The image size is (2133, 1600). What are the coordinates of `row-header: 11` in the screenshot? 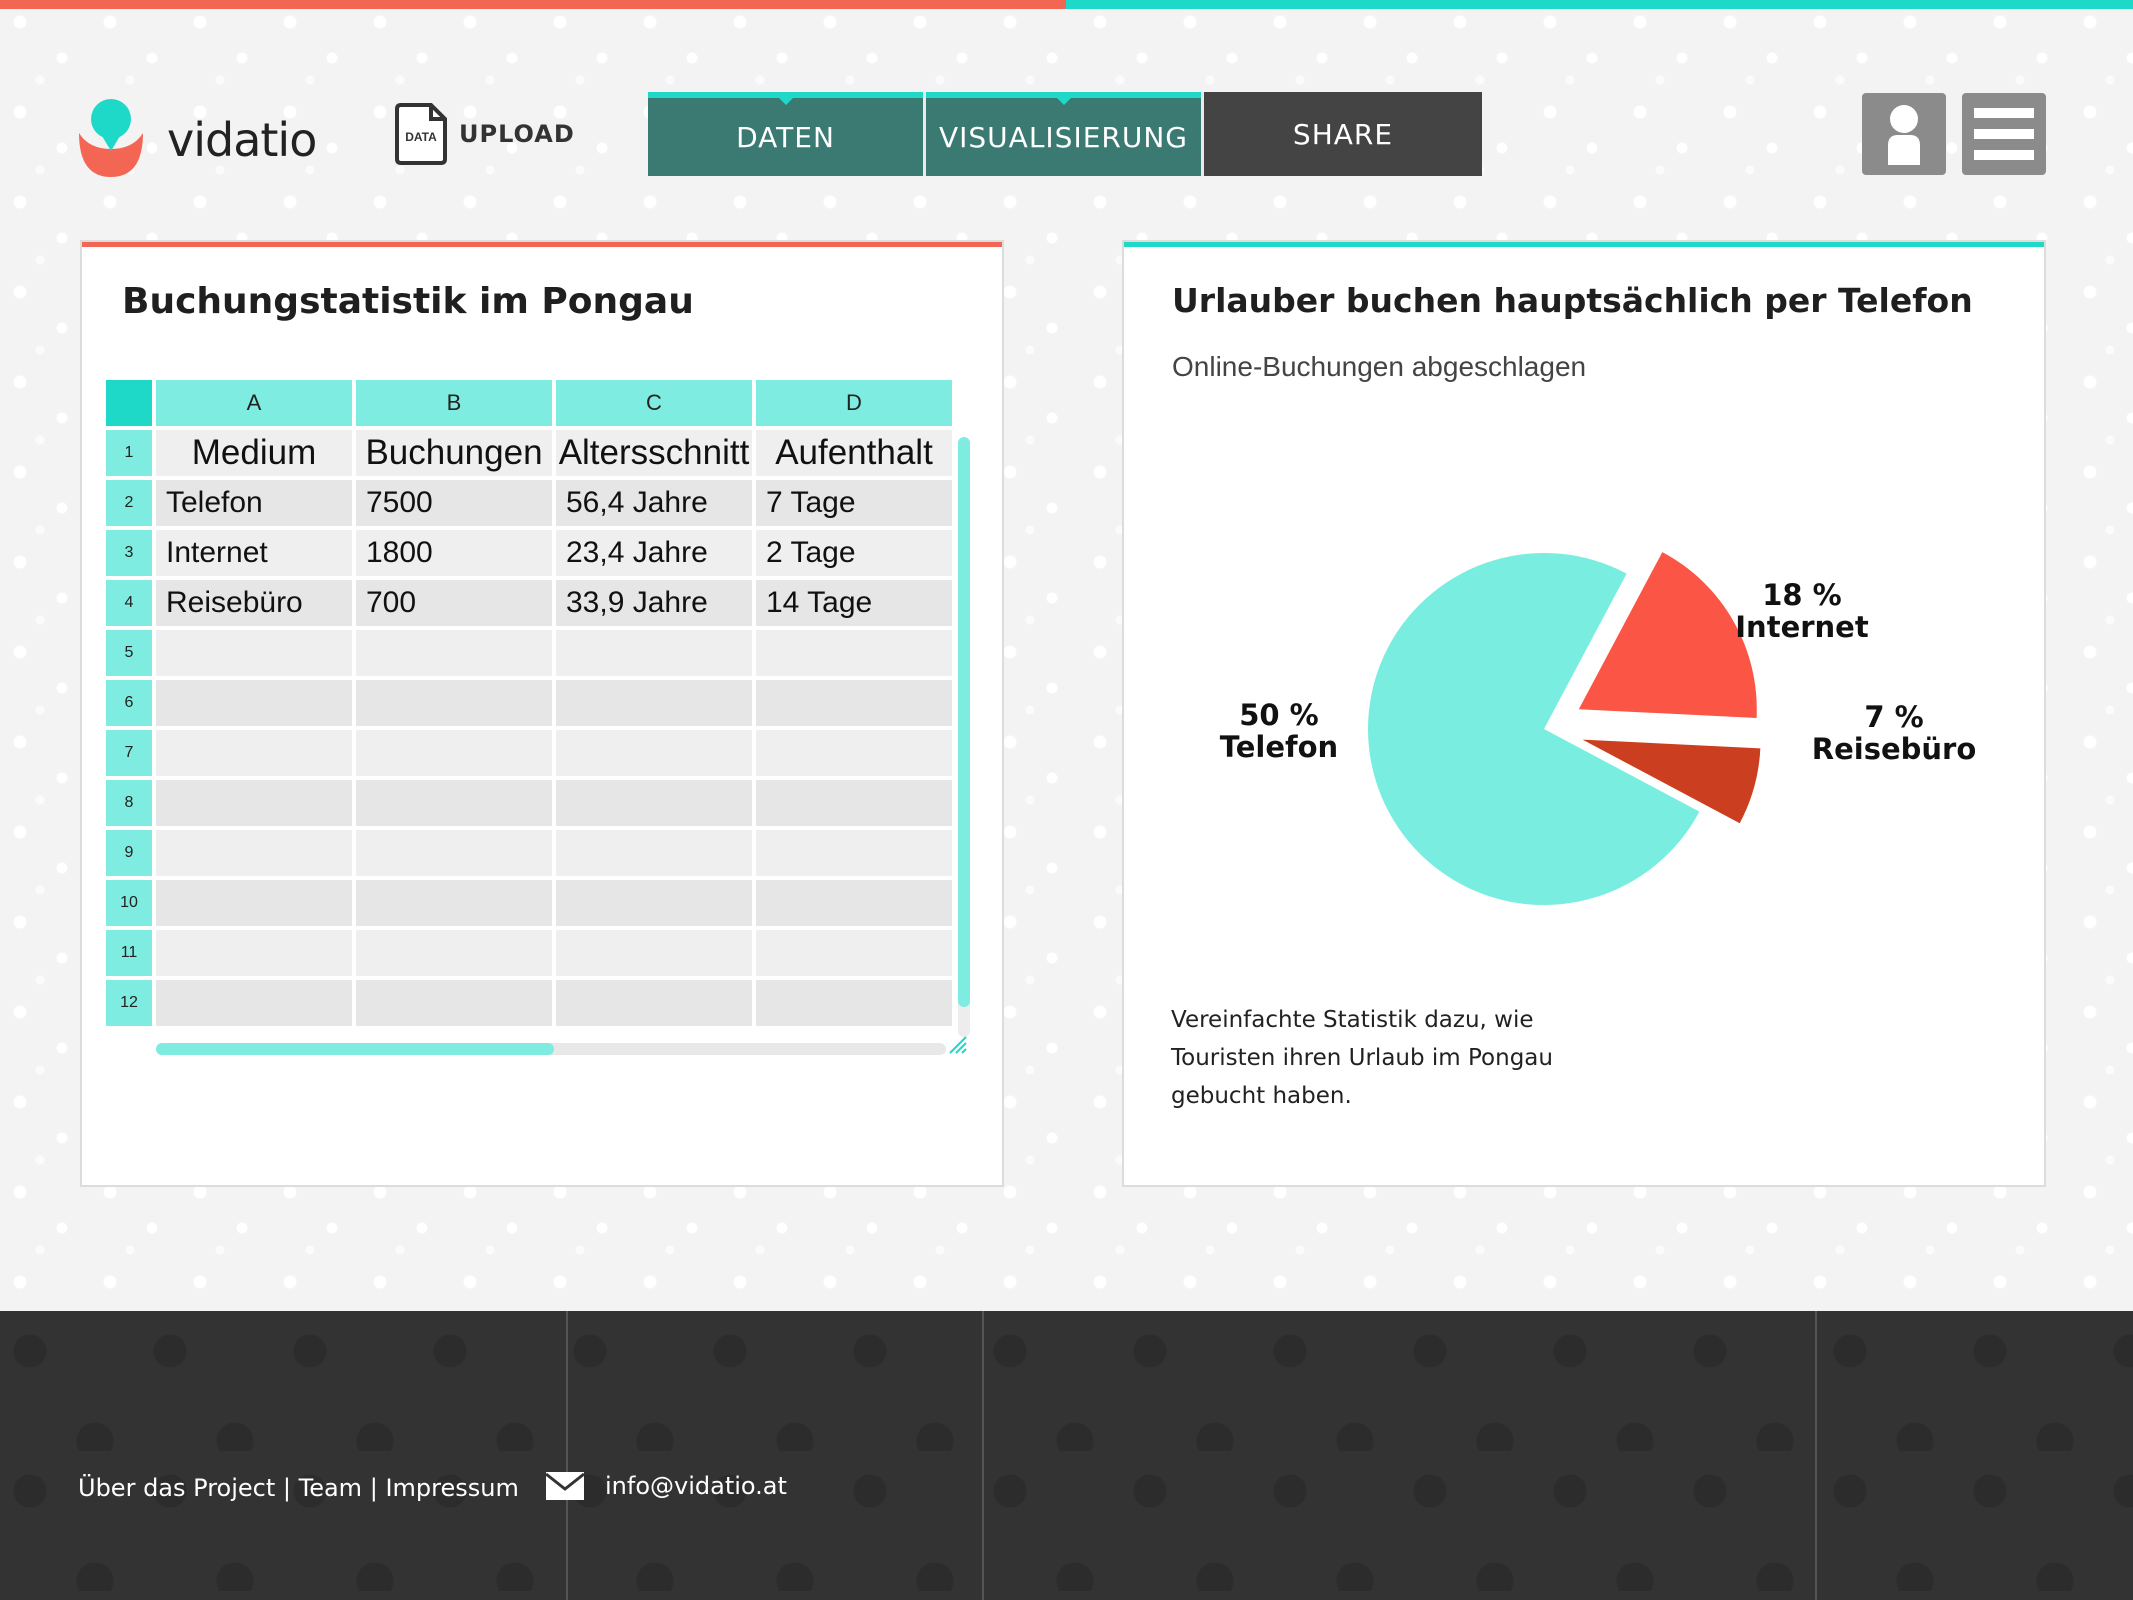 It's located at (129, 953).